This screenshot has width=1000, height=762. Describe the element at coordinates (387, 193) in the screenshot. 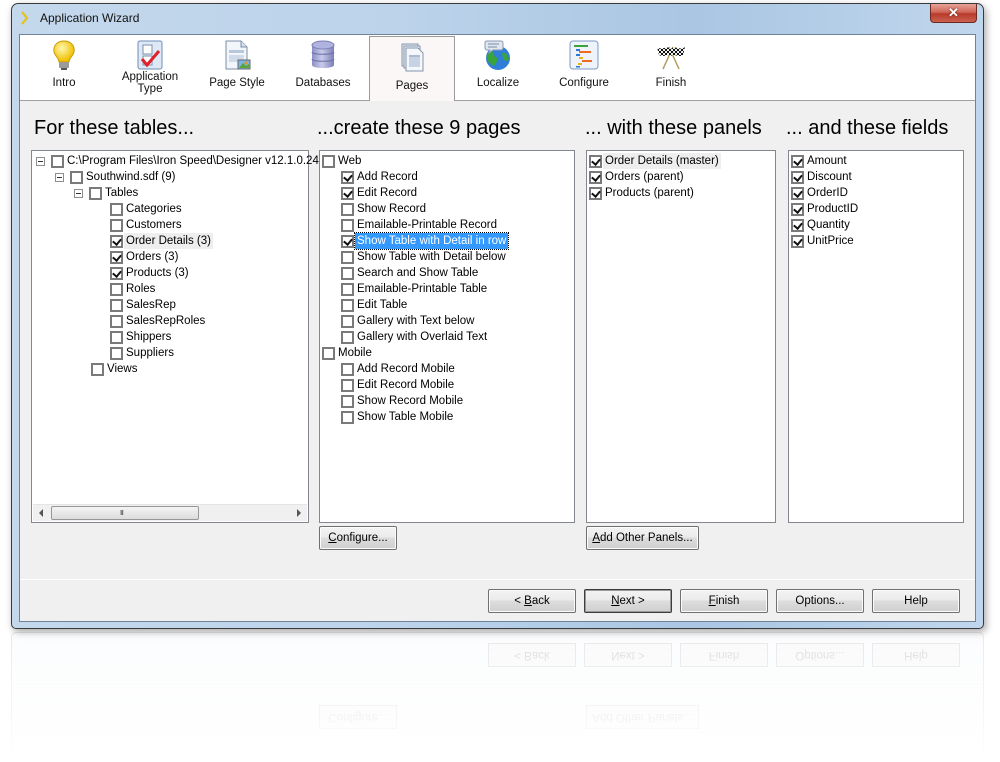

I see `item-label: Edit Record` at that location.